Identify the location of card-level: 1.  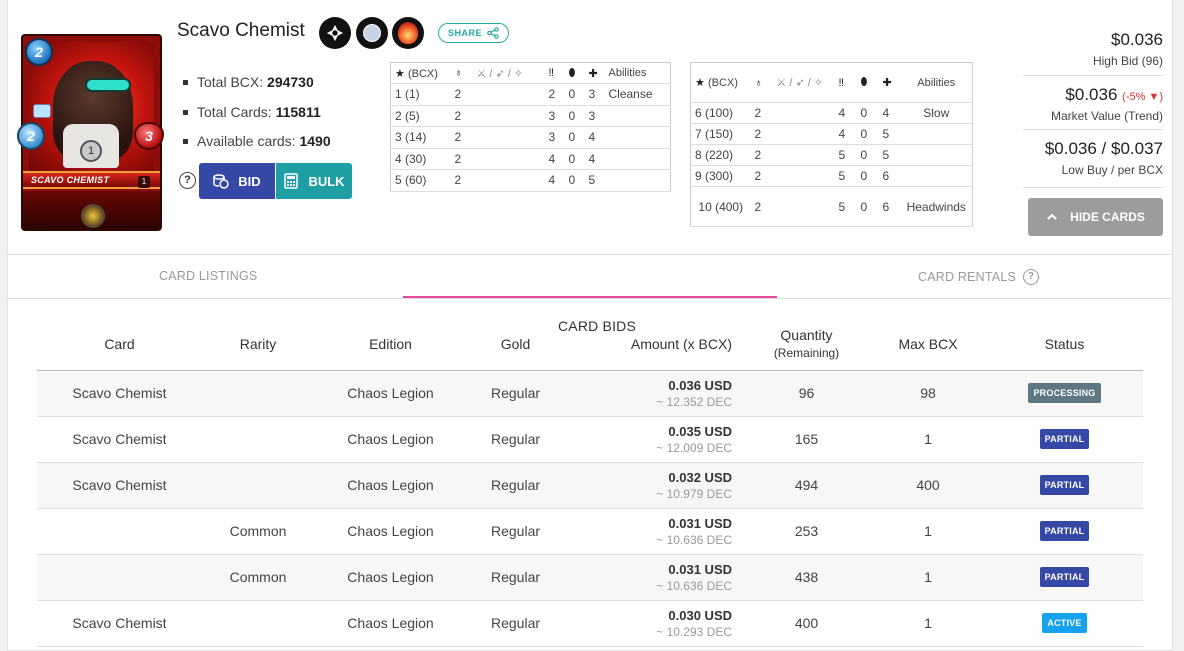
(144, 182).